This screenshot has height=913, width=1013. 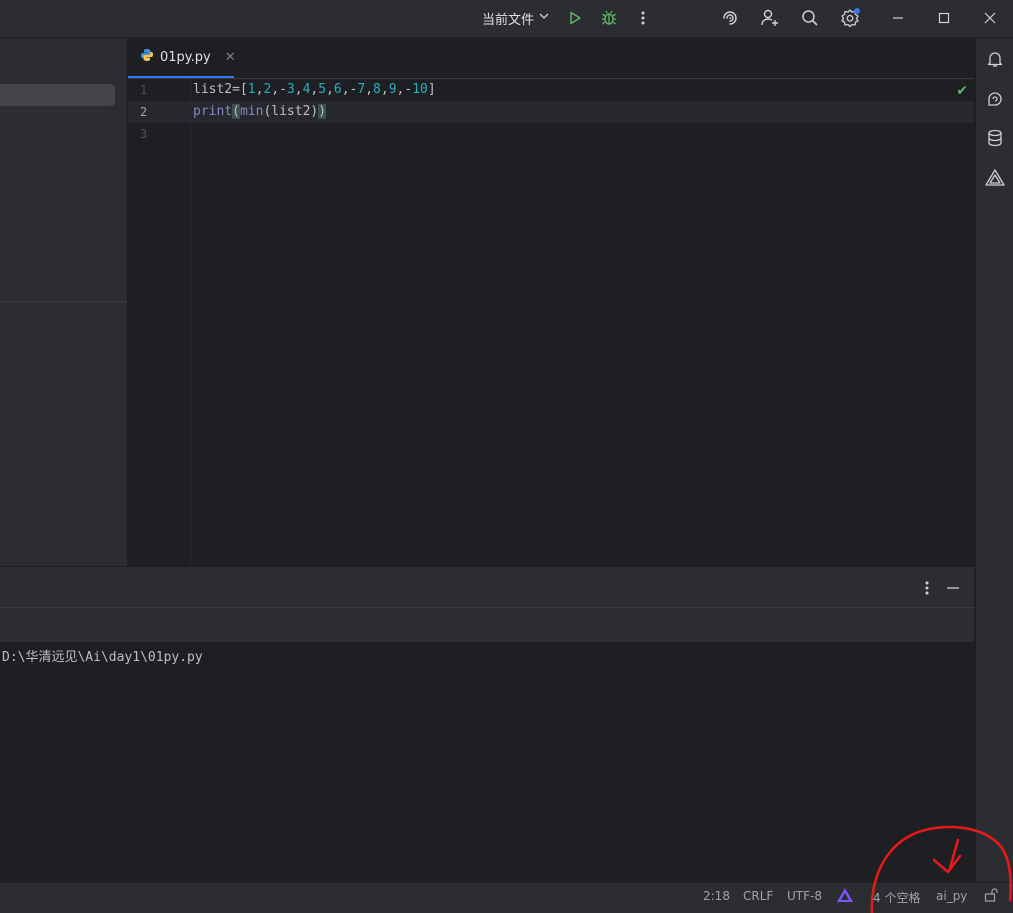 What do you see at coordinates (322, 89) in the screenshot?
I see `code-number: 5` at bounding box center [322, 89].